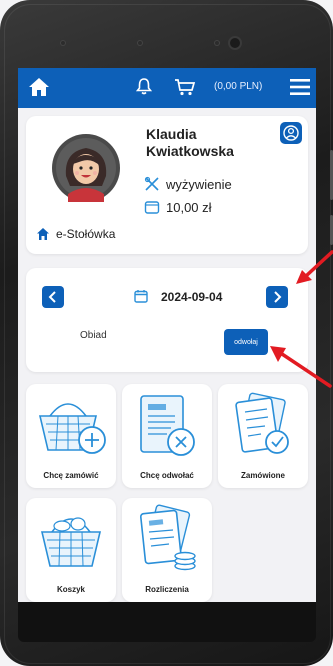 This screenshot has height=666, width=333. I want to click on tile-order: Chcę zamówić, so click(71, 436).